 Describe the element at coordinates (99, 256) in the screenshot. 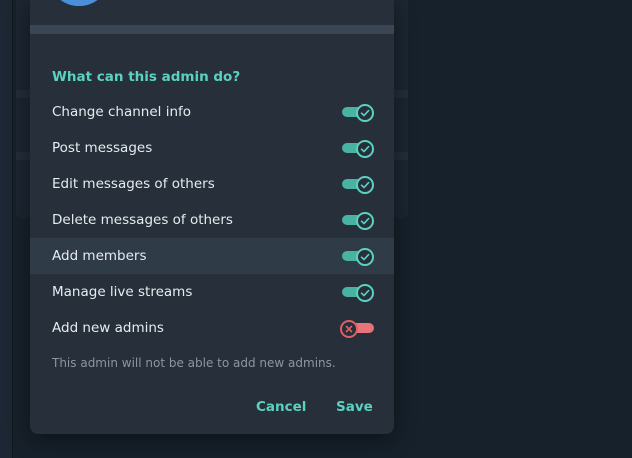

I see `permission-label: Add members` at that location.